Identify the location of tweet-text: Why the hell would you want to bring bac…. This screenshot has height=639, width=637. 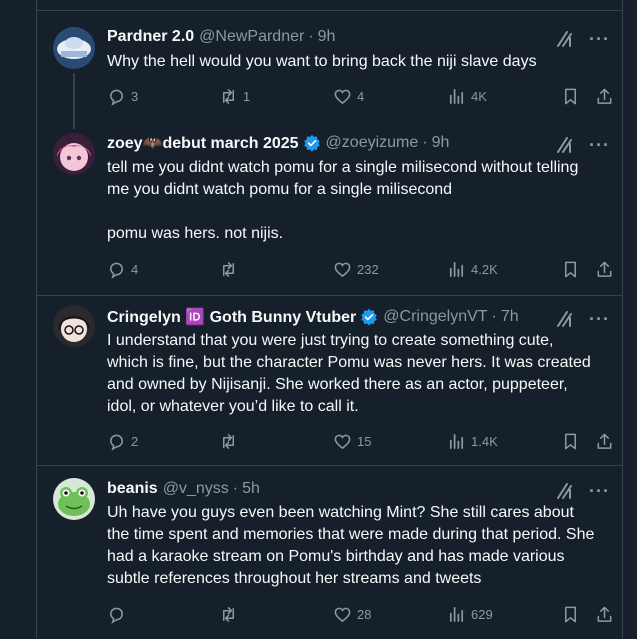
(322, 61).